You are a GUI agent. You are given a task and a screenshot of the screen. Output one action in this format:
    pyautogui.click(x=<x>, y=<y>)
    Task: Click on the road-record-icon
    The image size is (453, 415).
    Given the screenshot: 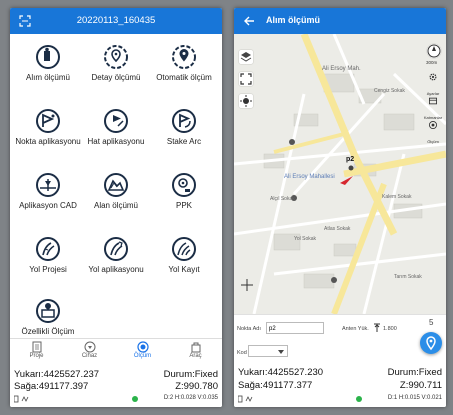 What is the action you would take?
    pyautogui.click(x=184, y=249)
    